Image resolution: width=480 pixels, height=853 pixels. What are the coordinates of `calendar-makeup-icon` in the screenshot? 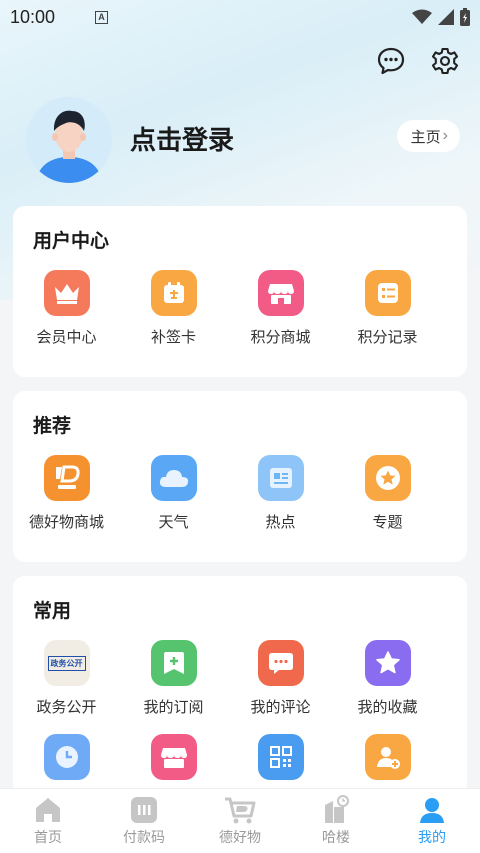 It's located at (173, 293).